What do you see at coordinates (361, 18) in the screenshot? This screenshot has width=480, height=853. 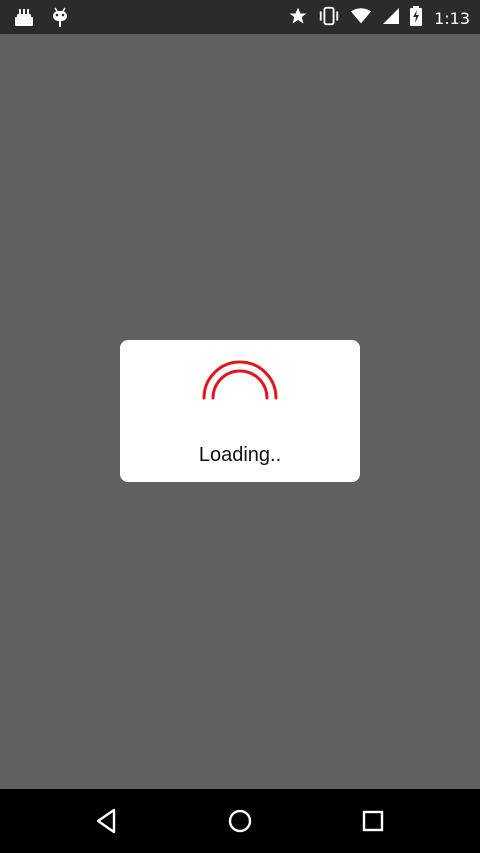 I see `wifi-icon` at bounding box center [361, 18].